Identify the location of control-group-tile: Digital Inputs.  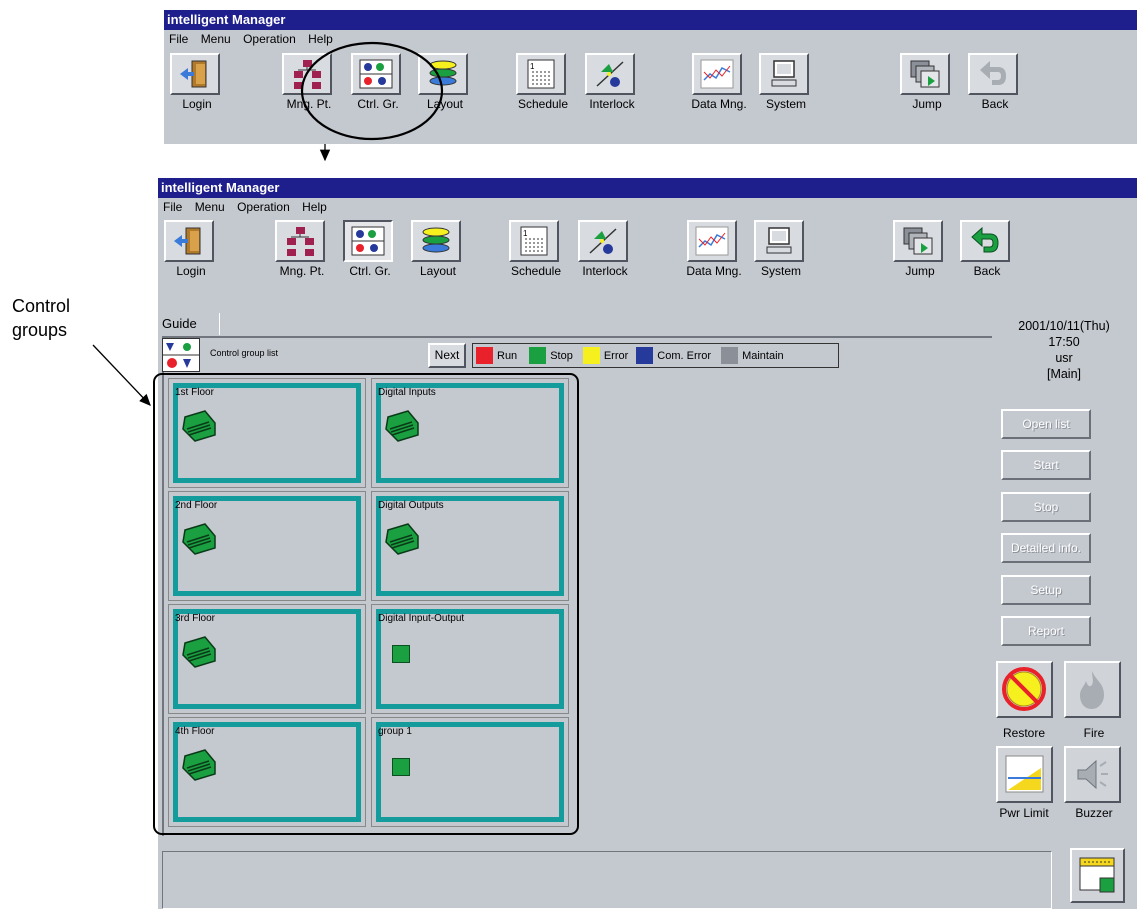
(470, 433).